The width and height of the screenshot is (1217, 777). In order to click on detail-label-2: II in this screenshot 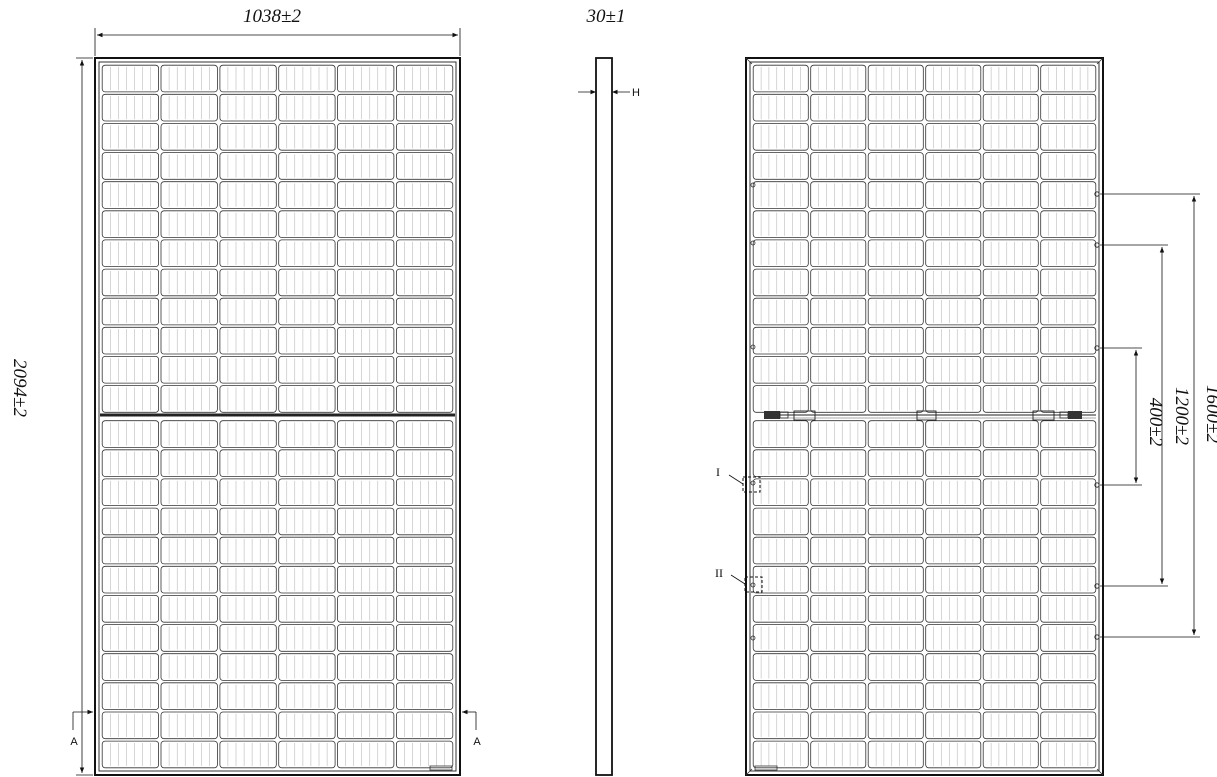, I will do `click(719, 573)`.